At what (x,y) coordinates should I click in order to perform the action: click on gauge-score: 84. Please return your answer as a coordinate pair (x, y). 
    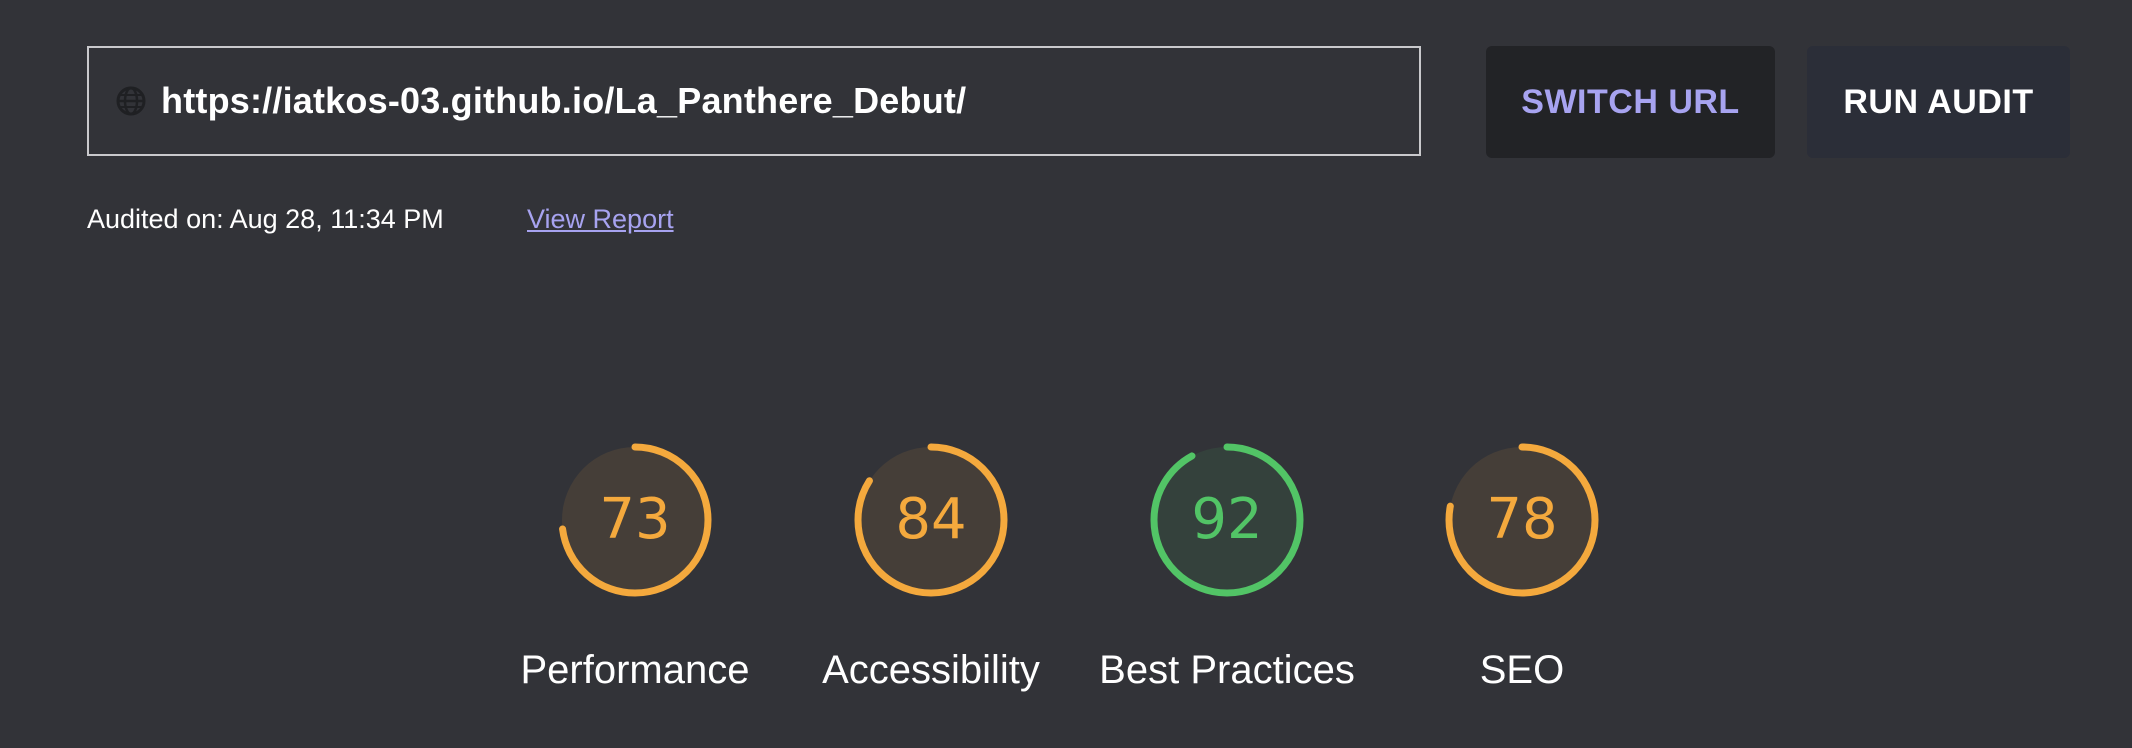
    Looking at the image, I should click on (931, 519).